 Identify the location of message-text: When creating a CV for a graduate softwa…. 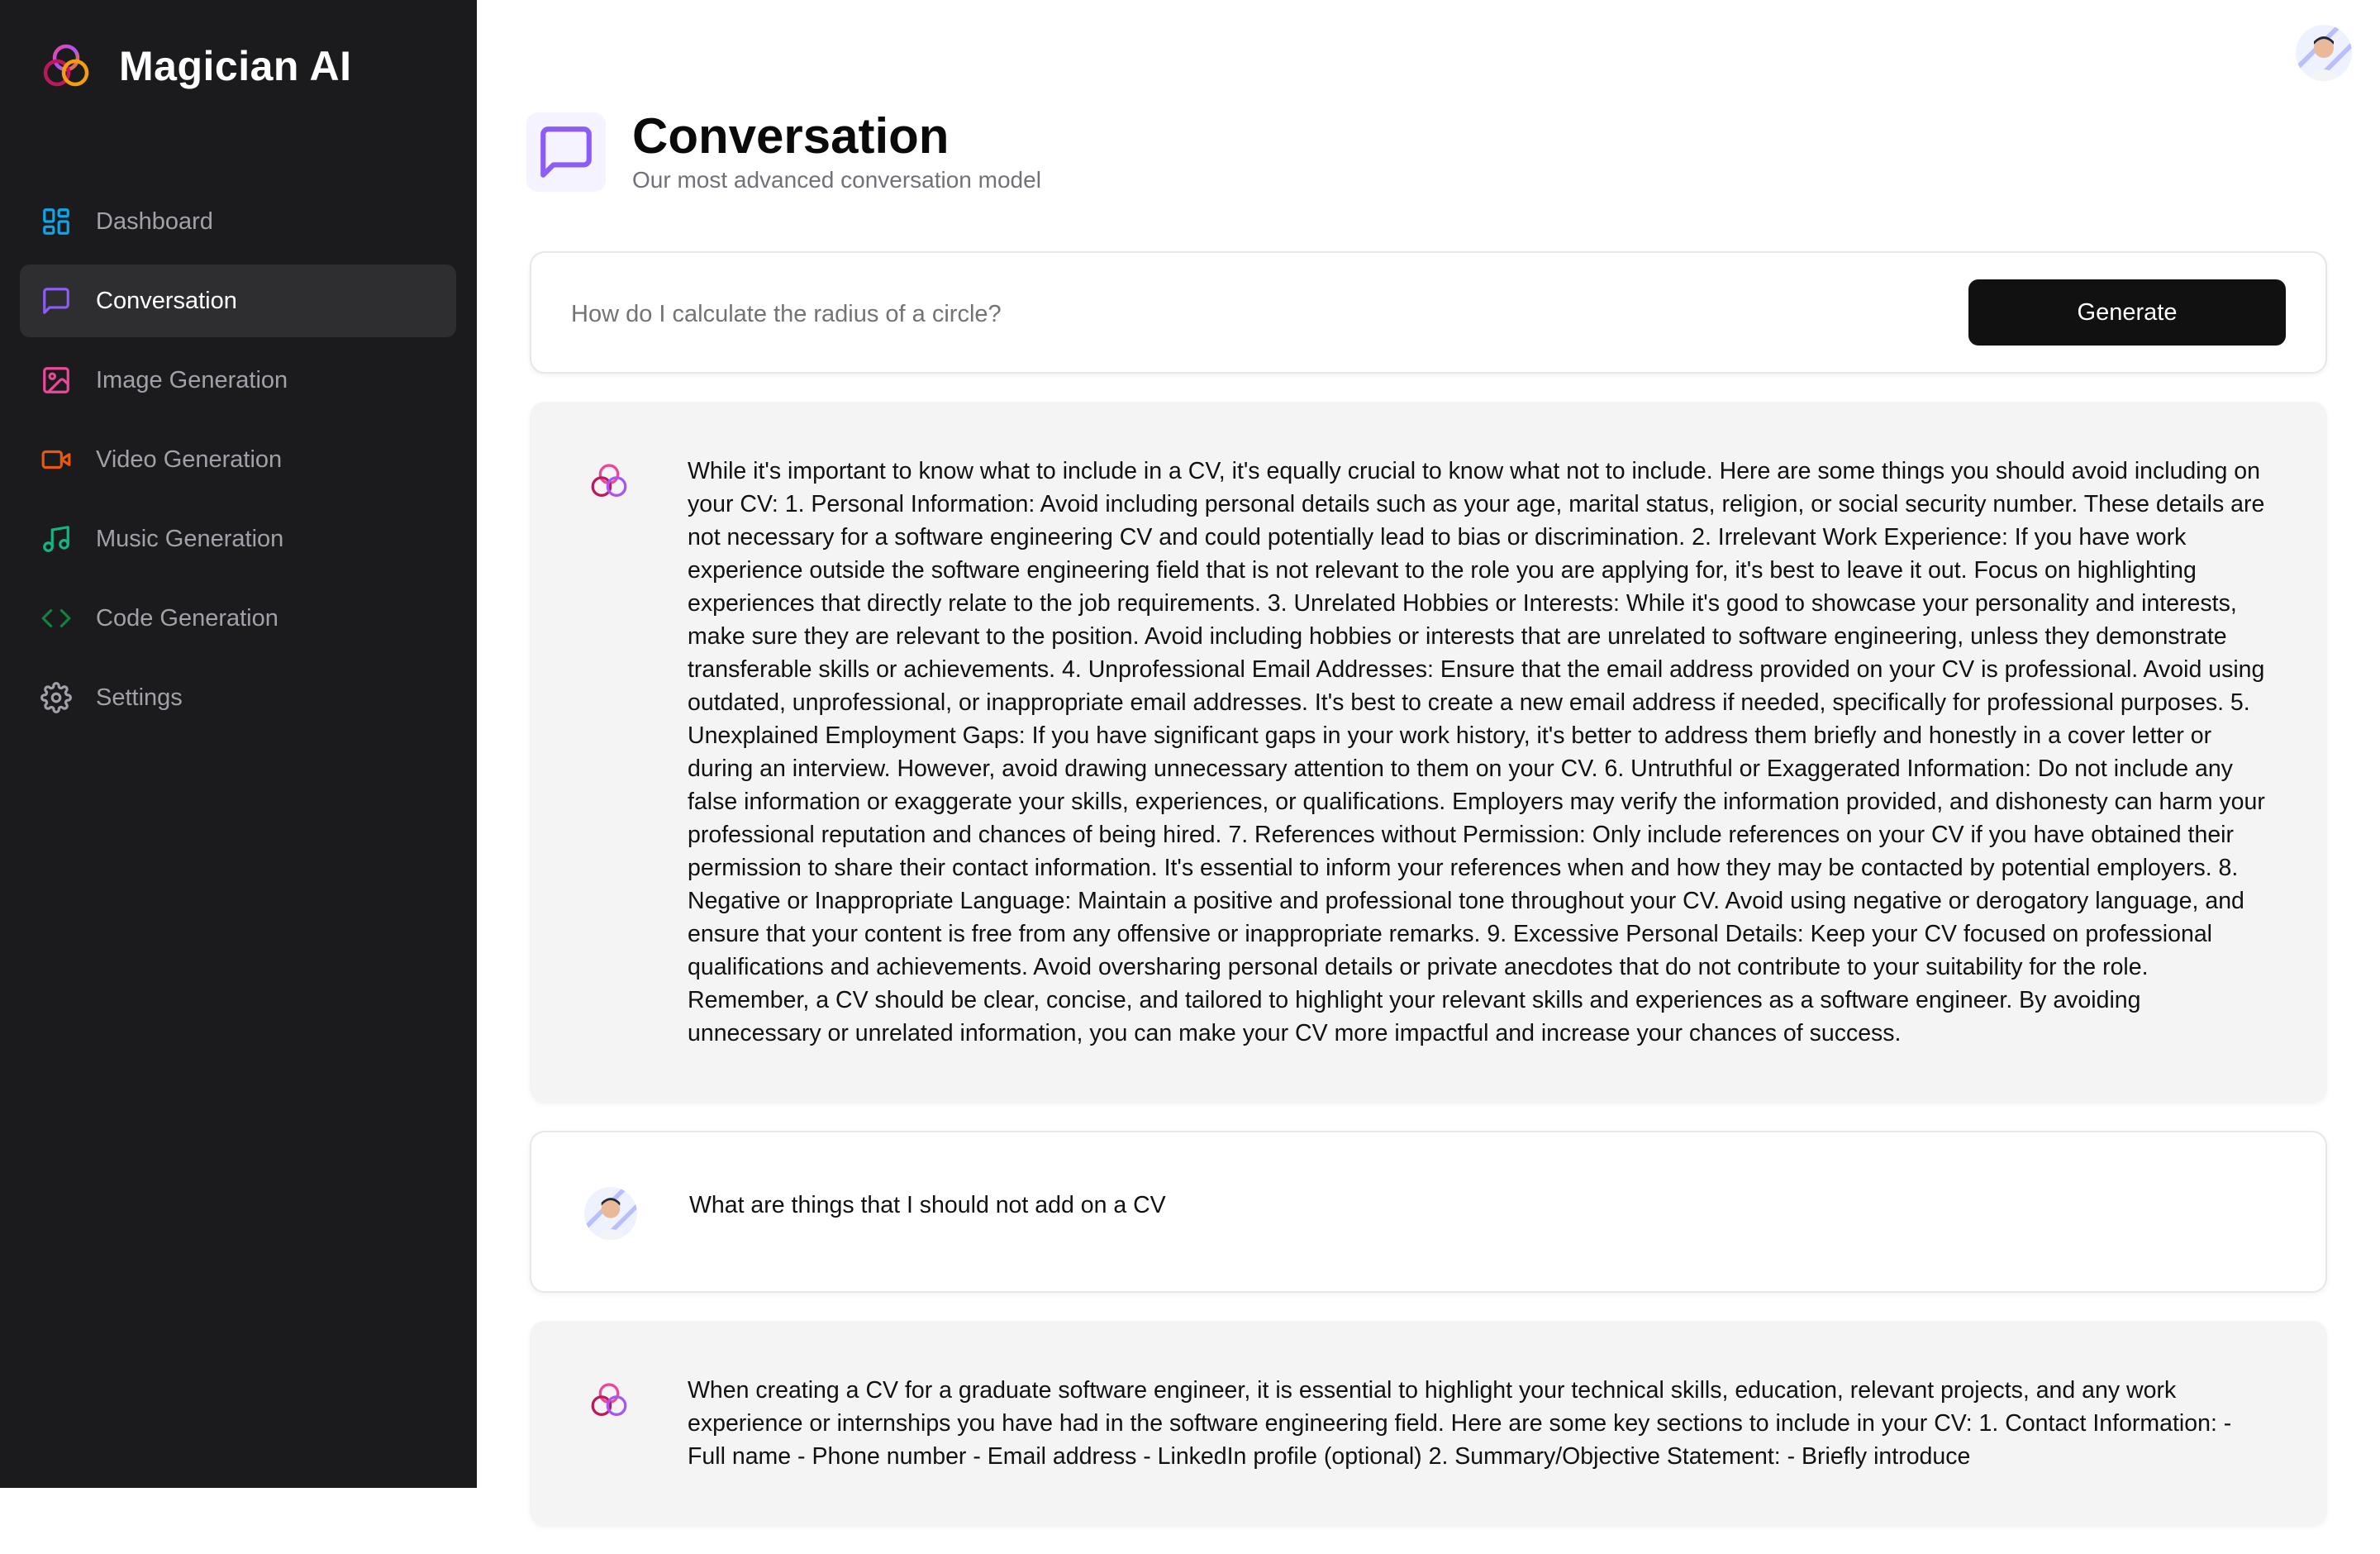
(1460, 1423).